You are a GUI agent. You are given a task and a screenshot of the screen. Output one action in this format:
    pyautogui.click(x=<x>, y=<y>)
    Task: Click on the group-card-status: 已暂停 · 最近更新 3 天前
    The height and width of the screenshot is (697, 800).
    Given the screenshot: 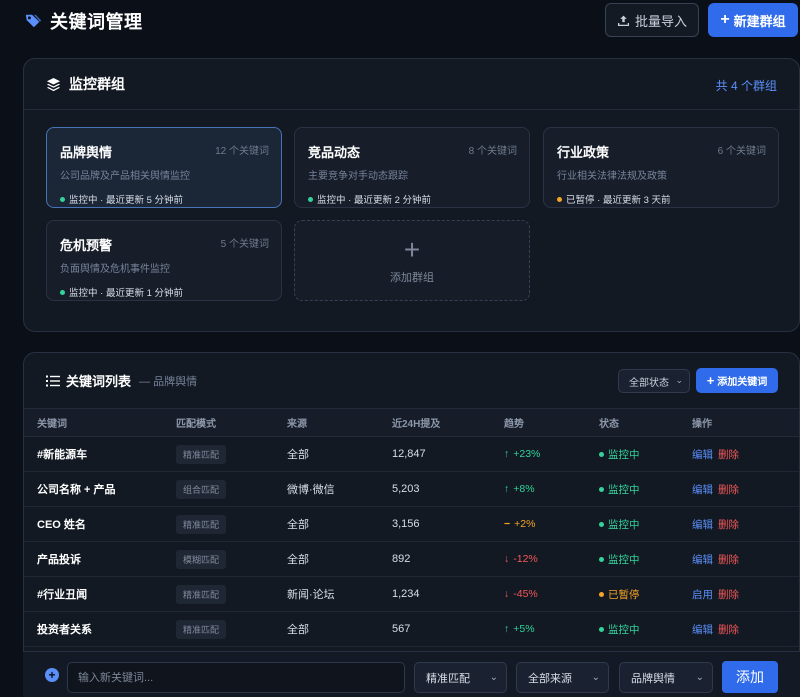 What is the action you would take?
    pyautogui.click(x=661, y=199)
    